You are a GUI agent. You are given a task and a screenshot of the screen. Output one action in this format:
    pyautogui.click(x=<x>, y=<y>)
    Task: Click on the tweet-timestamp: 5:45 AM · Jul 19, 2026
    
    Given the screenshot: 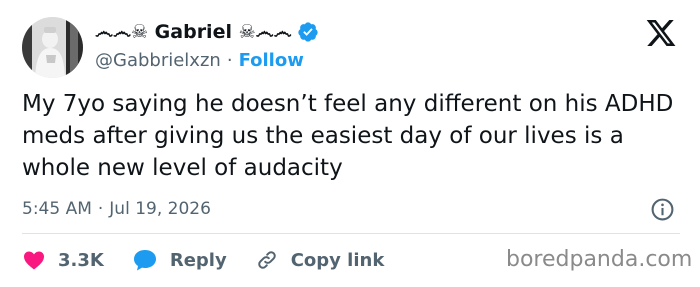 What is the action you would take?
    pyautogui.click(x=116, y=209)
    